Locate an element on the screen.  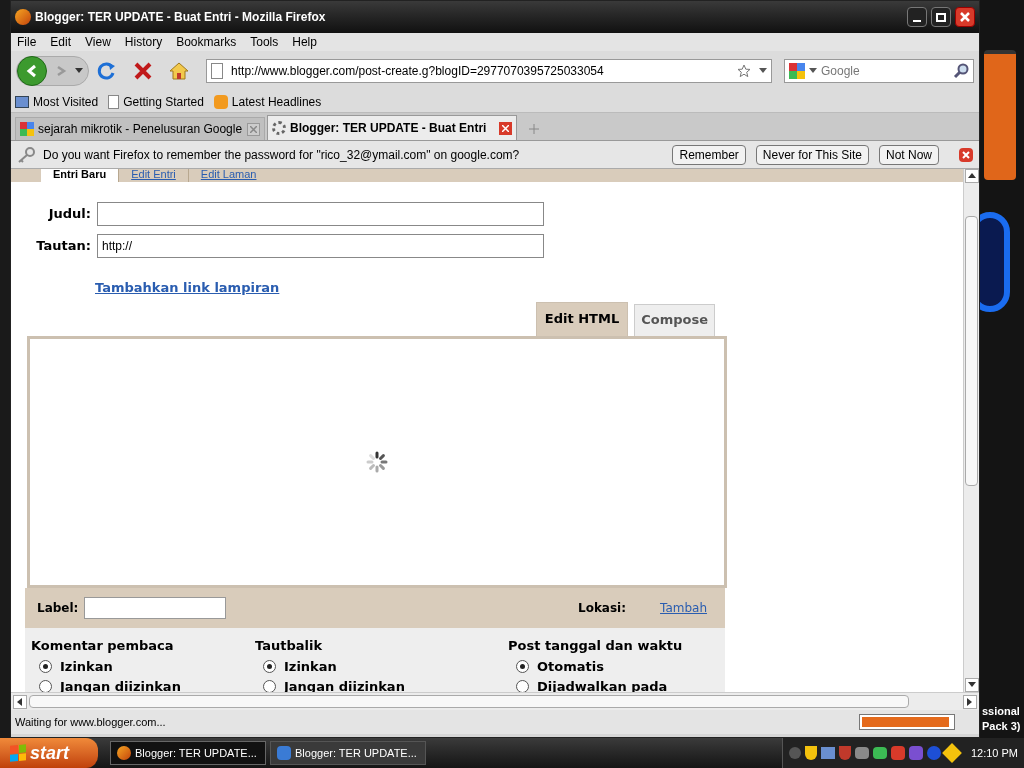
scroll-down-icon is located at coordinates (971, 685).